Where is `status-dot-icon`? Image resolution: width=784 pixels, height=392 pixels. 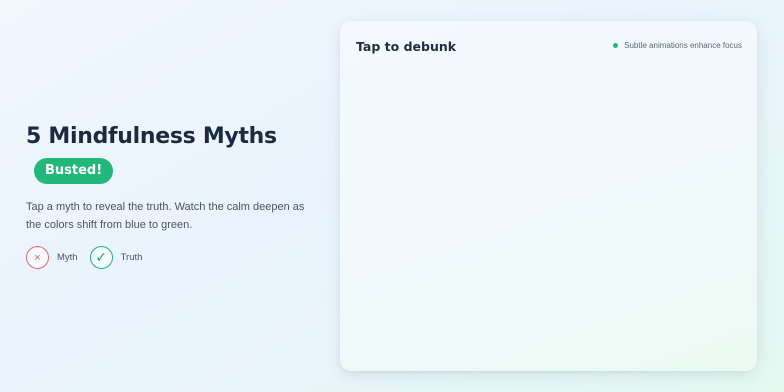
status-dot-icon is located at coordinates (616, 45).